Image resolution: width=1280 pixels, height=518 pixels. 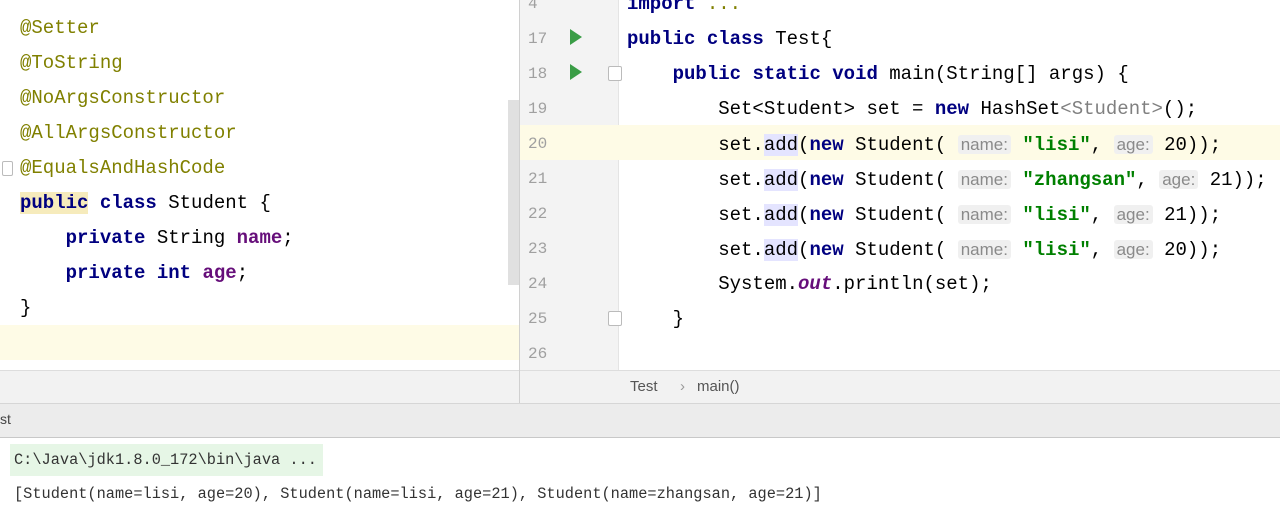 What do you see at coordinates (105, 273) in the screenshot?
I see `code-token: private` at bounding box center [105, 273].